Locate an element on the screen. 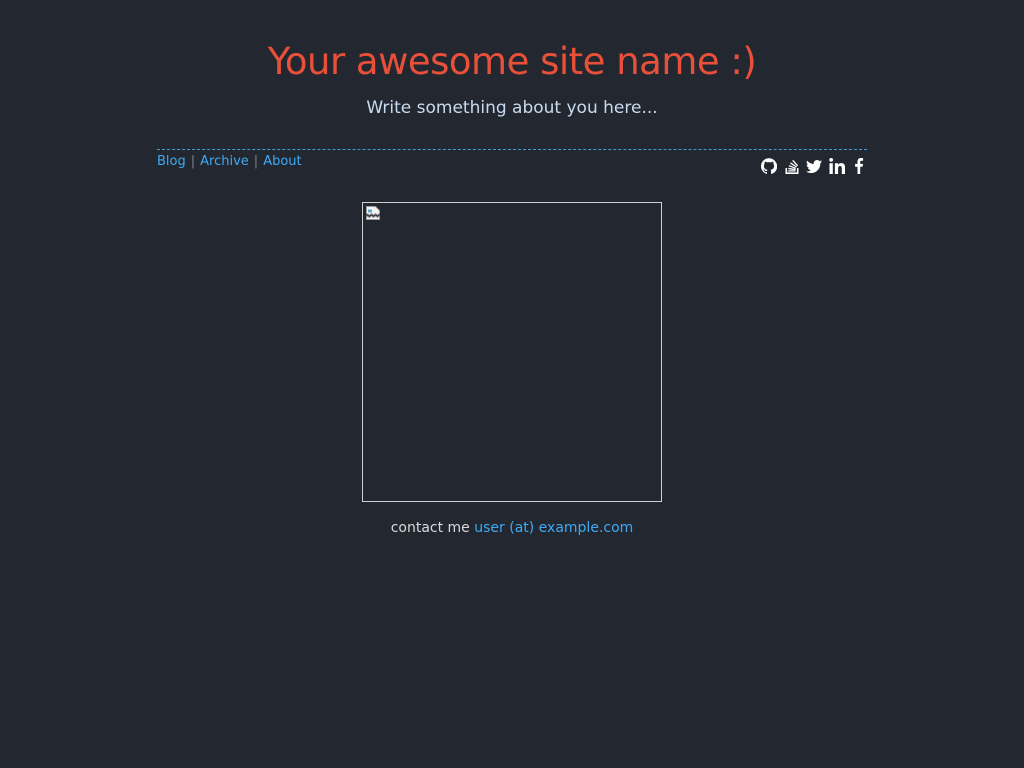 This screenshot has width=1024, height=768. nav-link-about: About is located at coordinates (282, 161).